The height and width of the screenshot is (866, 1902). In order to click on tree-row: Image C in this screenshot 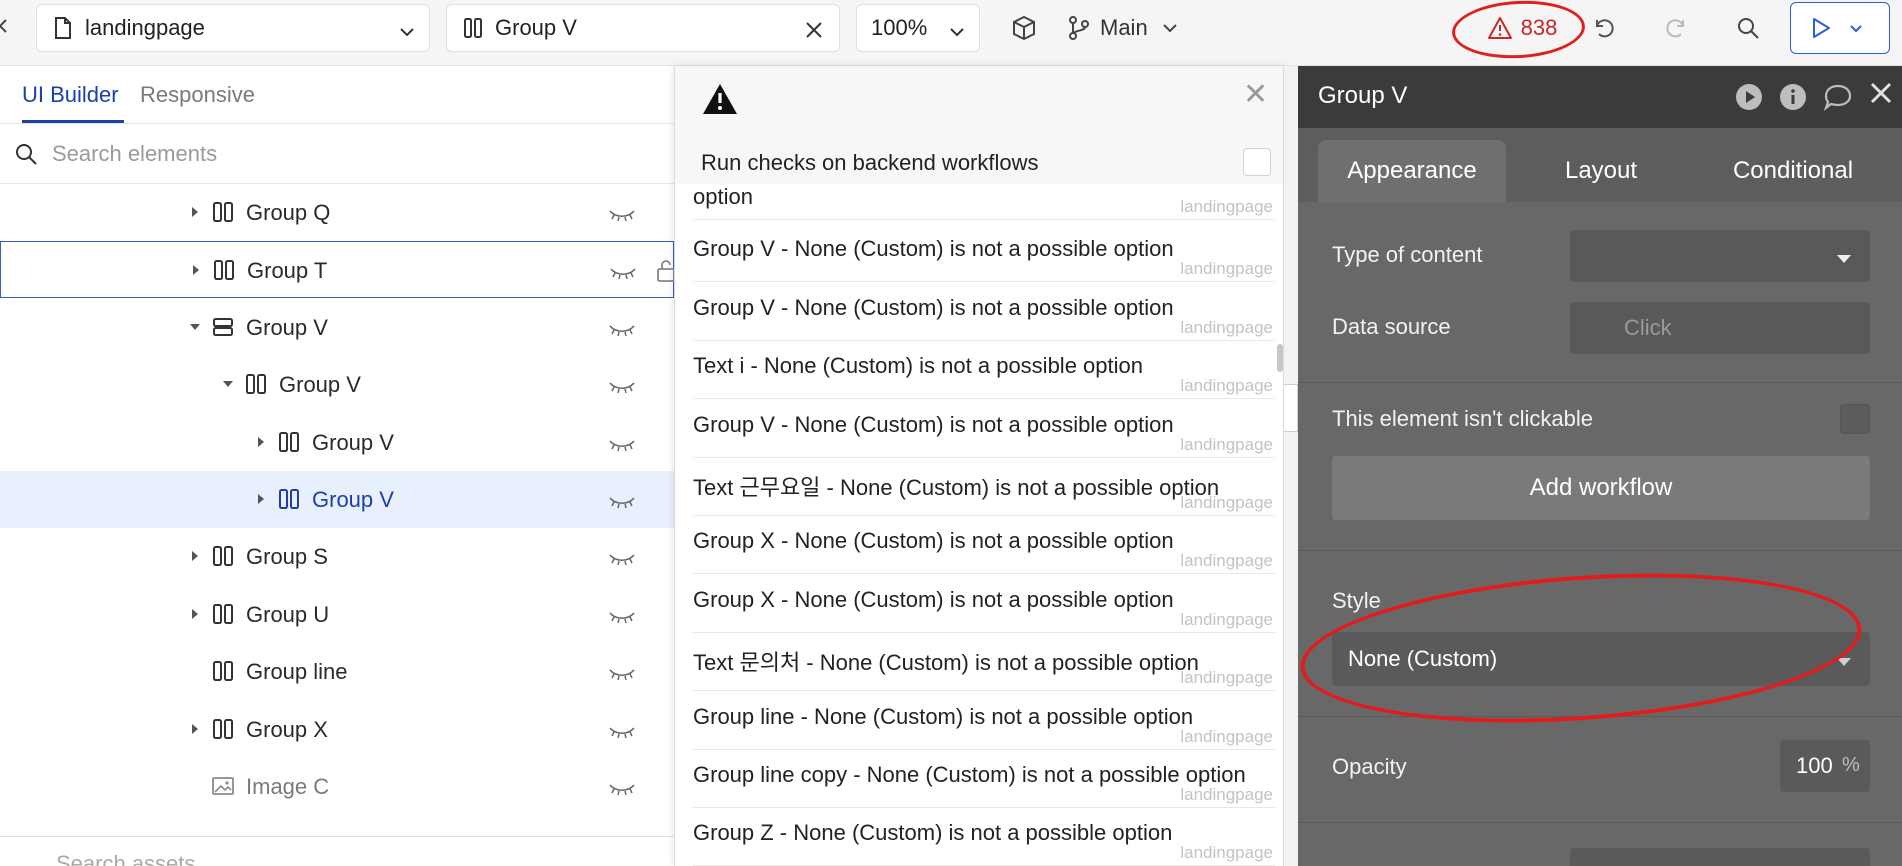, I will do `click(337, 786)`.